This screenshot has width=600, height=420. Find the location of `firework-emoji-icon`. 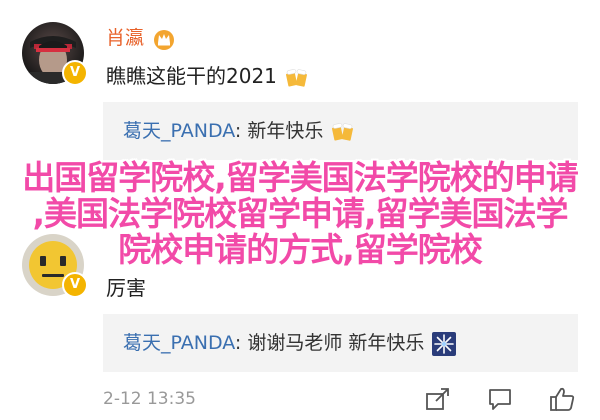

firework-emoji-icon is located at coordinates (444, 343).